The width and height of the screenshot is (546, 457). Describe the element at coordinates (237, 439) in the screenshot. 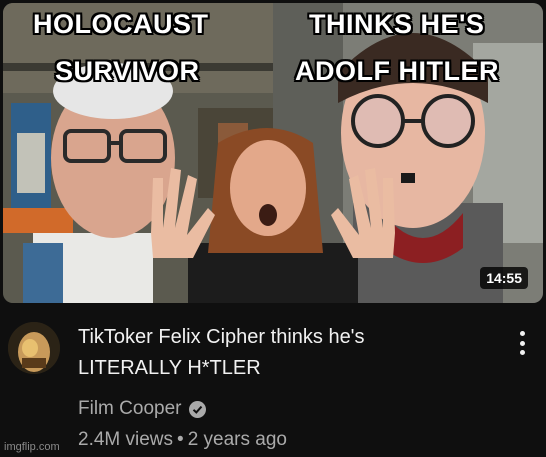

I see `upload-age: 2 years ago` at that location.